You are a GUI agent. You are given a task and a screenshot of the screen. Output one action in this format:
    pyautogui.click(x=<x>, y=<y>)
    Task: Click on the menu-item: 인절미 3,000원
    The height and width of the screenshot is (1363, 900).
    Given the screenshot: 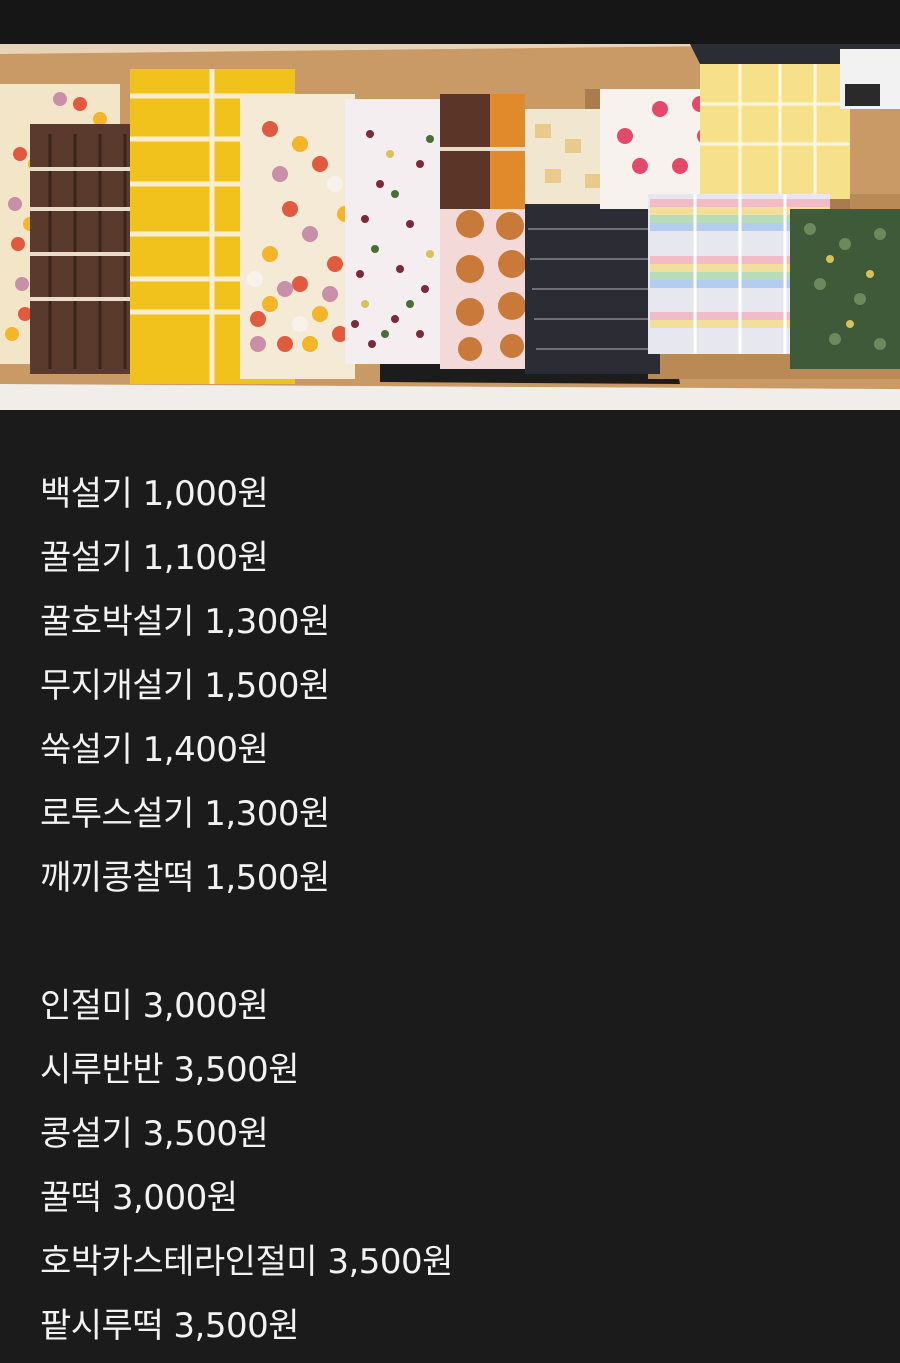 What is the action you would take?
    pyautogui.click(x=154, y=1006)
    